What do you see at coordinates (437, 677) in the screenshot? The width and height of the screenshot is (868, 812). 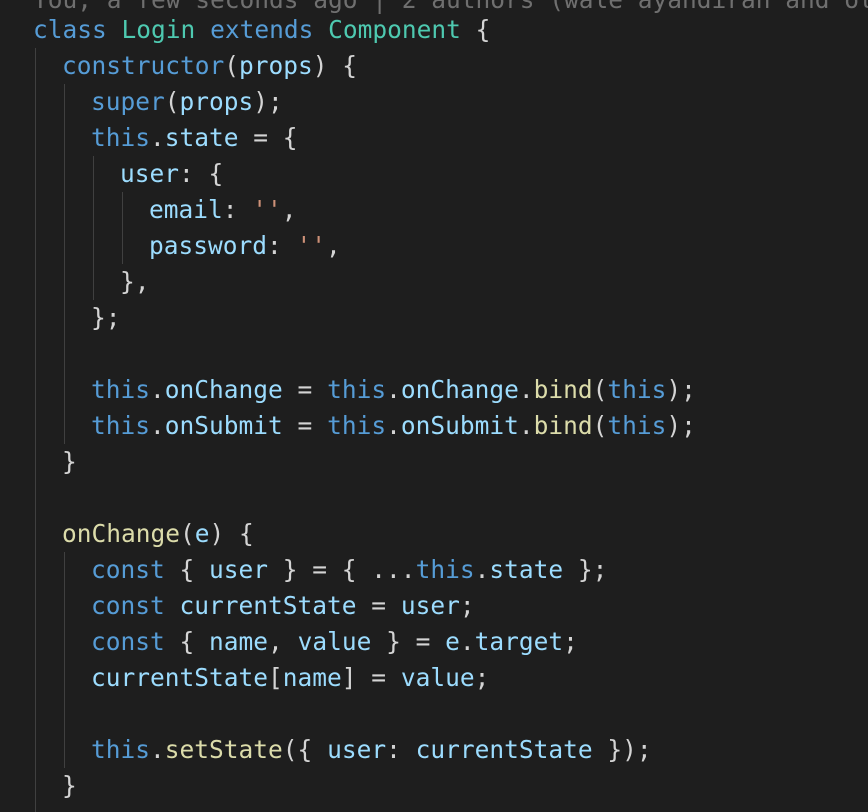 I see `code-token: value` at bounding box center [437, 677].